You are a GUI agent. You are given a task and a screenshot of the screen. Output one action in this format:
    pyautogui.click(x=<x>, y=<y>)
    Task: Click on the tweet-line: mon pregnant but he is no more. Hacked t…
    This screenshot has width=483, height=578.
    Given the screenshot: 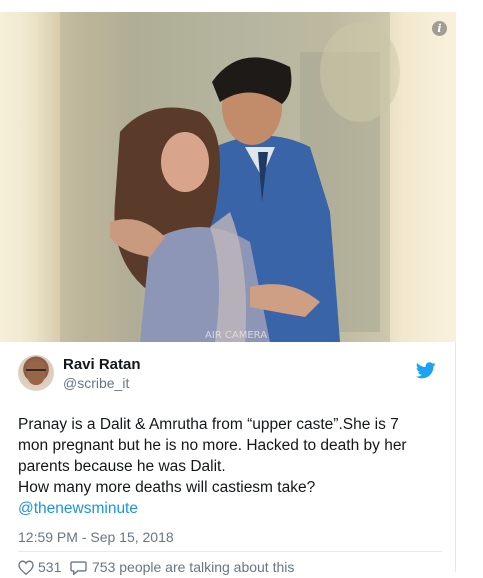 What is the action you would take?
    pyautogui.click(x=212, y=445)
    